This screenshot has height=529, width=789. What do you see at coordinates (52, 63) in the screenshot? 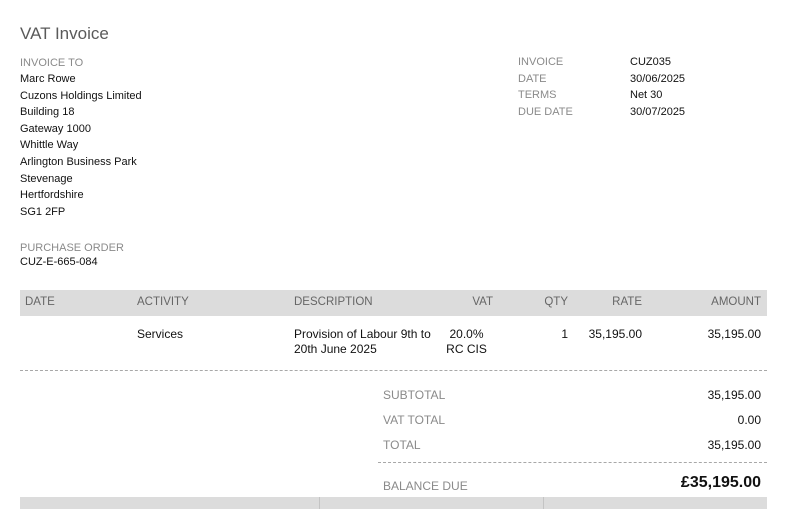
I see `invoice-to-label: INVOICE TO` at bounding box center [52, 63].